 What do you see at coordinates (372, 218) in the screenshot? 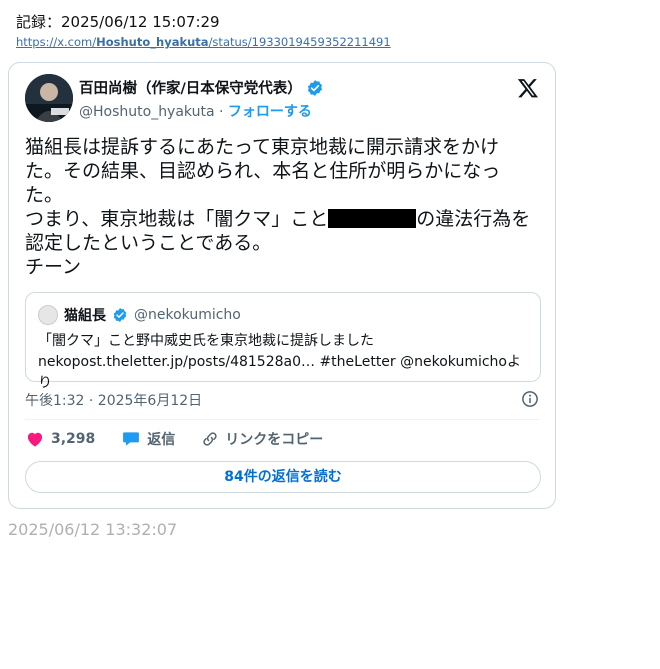
I see `redaction-bar` at bounding box center [372, 218].